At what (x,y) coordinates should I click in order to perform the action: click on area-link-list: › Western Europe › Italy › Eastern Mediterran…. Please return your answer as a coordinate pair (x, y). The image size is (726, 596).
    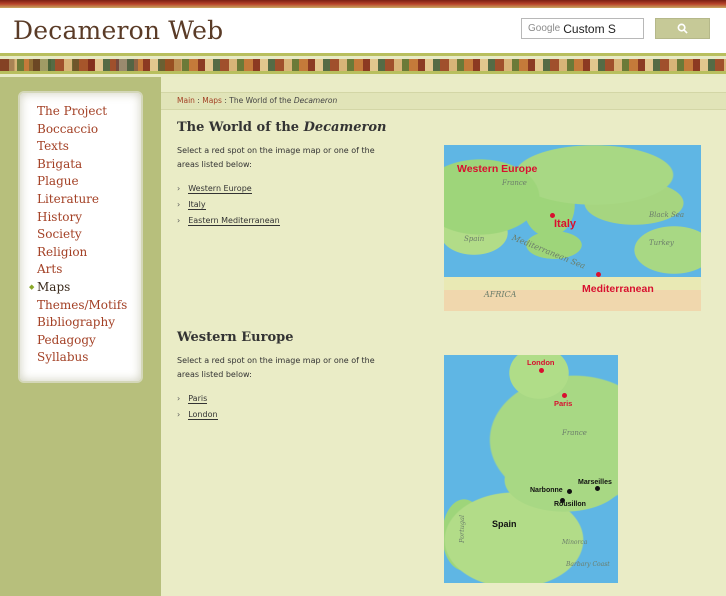
    Looking at the image, I should click on (228, 205).